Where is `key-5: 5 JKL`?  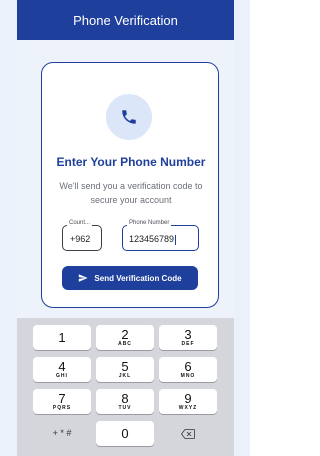 key-5: 5 JKL is located at coordinates (125, 369).